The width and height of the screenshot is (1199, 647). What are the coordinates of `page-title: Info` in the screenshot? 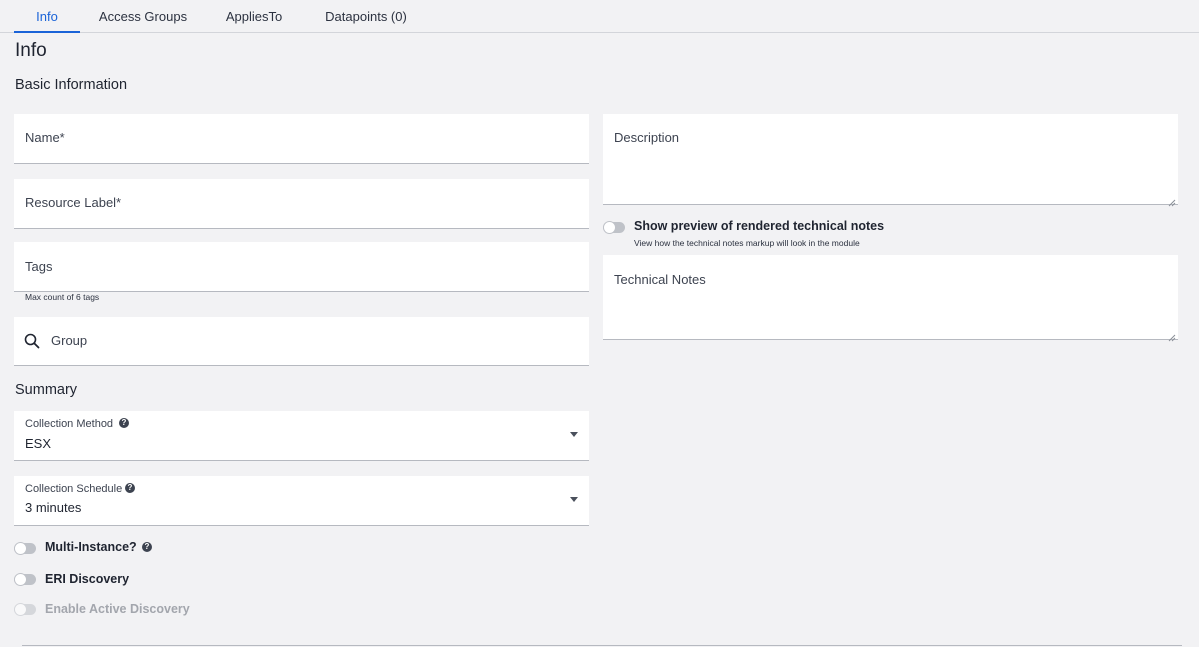 It's located at (31, 50).